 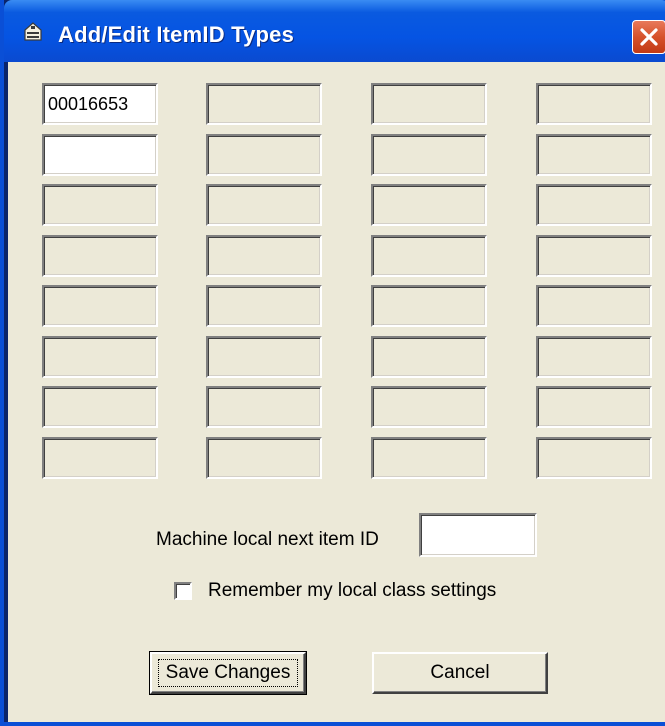 I want to click on cancel-button: Cancel, so click(x=460, y=673).